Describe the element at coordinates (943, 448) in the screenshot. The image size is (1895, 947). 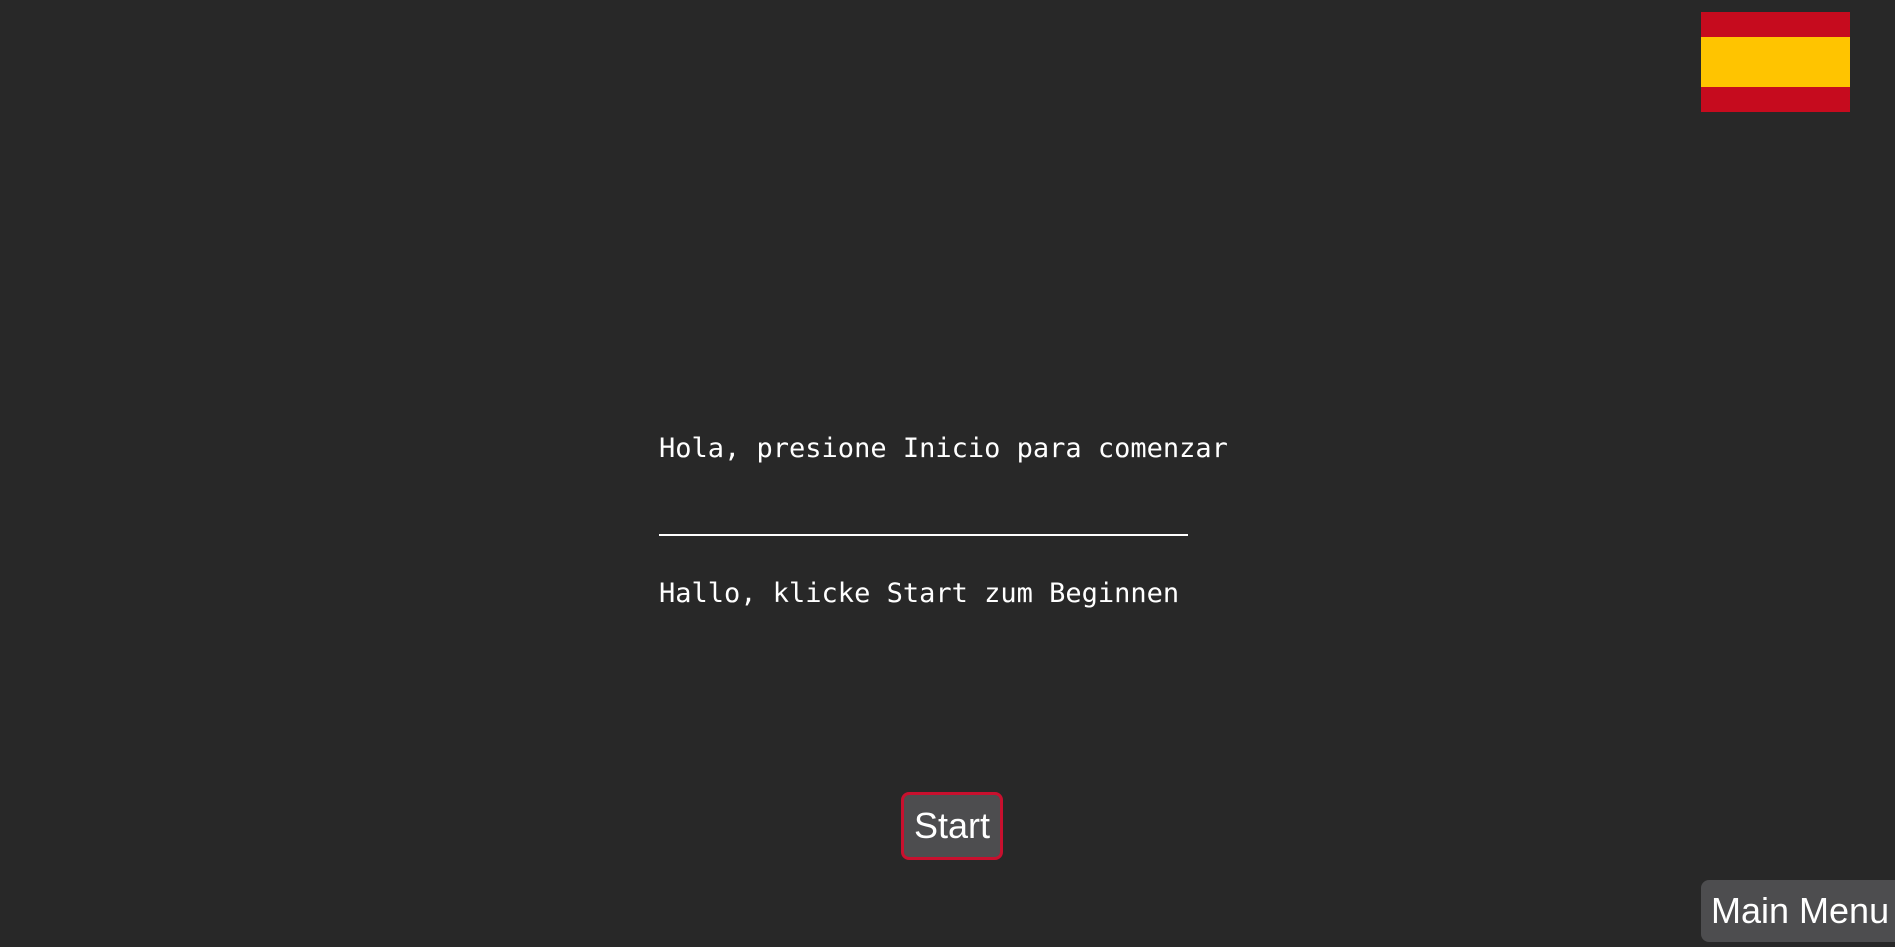
I see `spanish-prompt: Hola, presione Inicio para comenzar` at that location.